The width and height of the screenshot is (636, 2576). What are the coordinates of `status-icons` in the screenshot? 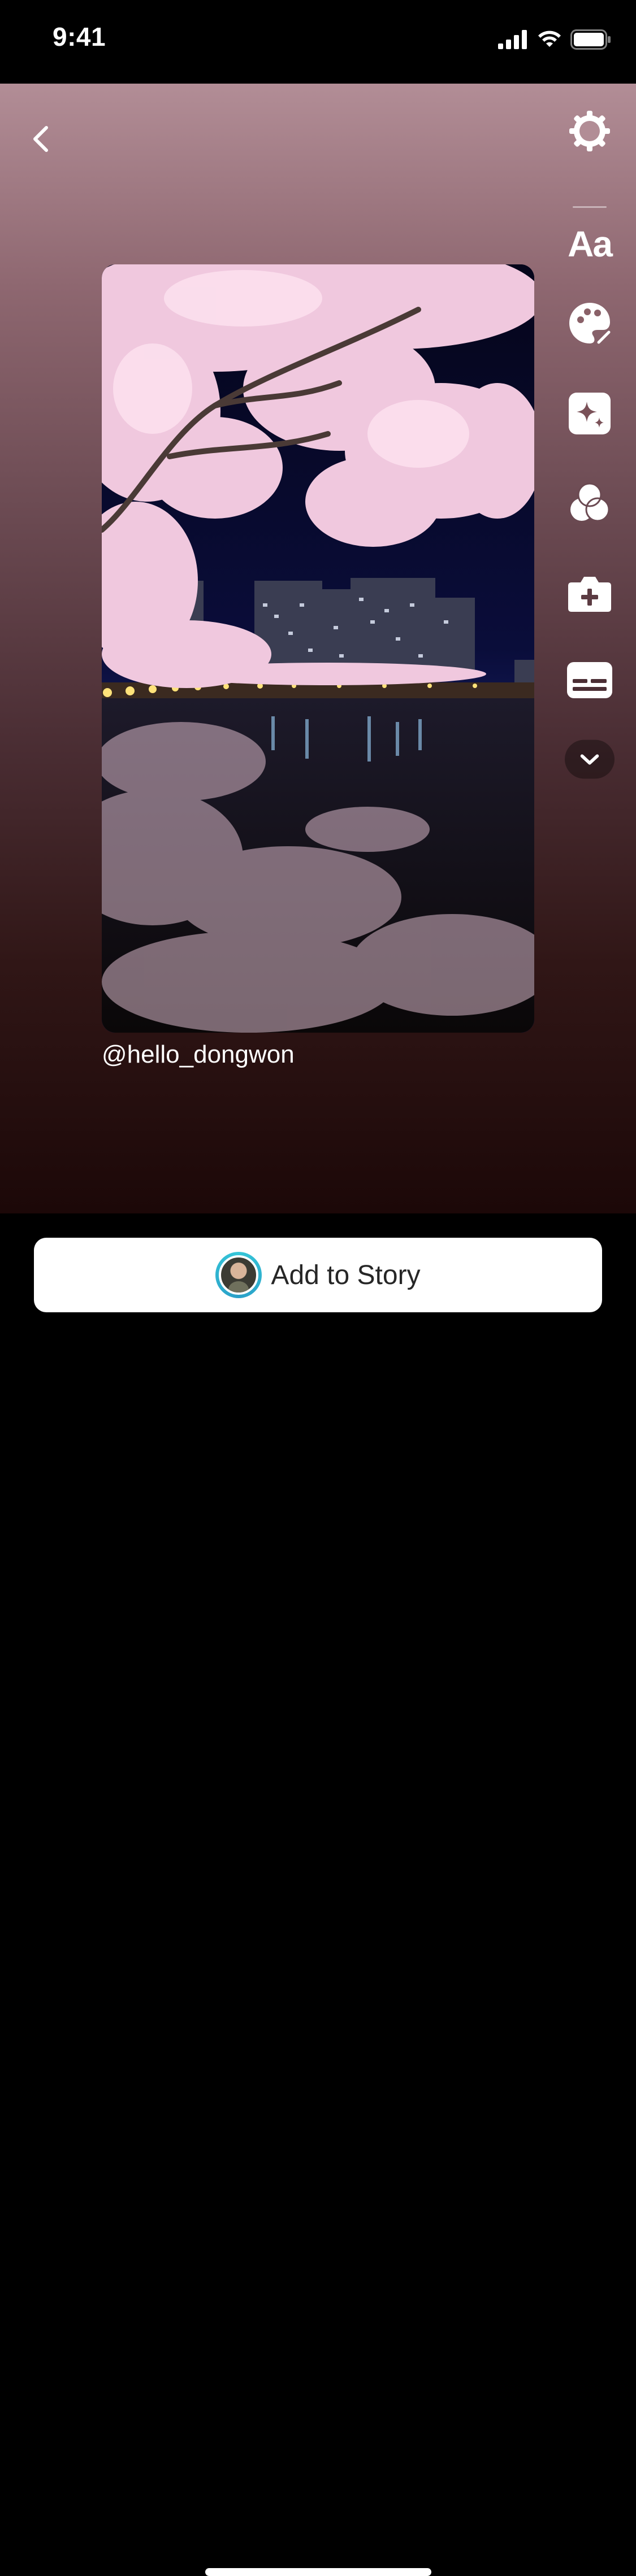 It's located at (554, 39).